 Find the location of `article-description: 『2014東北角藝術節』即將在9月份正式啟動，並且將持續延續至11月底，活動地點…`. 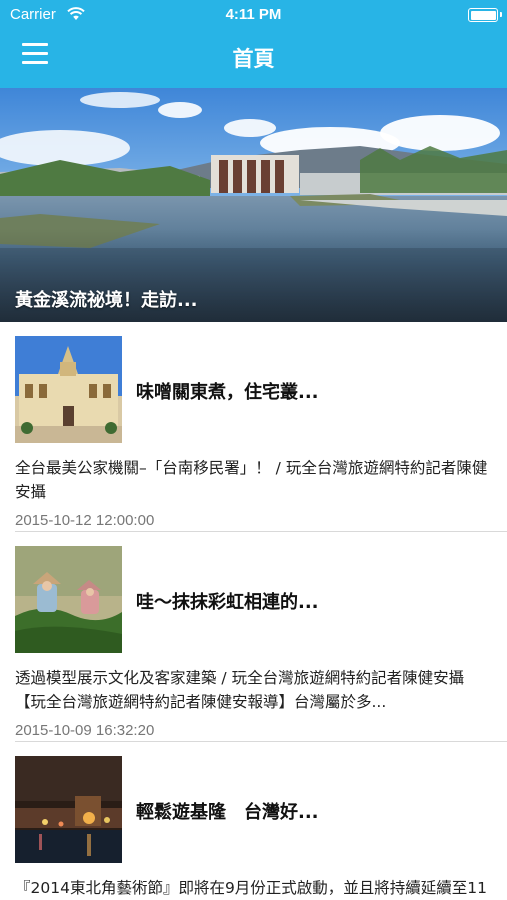

article-description: 『2014東北角藝術節』即將在9月份正式啟動，並且將持續延續至11月底，活動地點… is located at coordinates (251, 888).